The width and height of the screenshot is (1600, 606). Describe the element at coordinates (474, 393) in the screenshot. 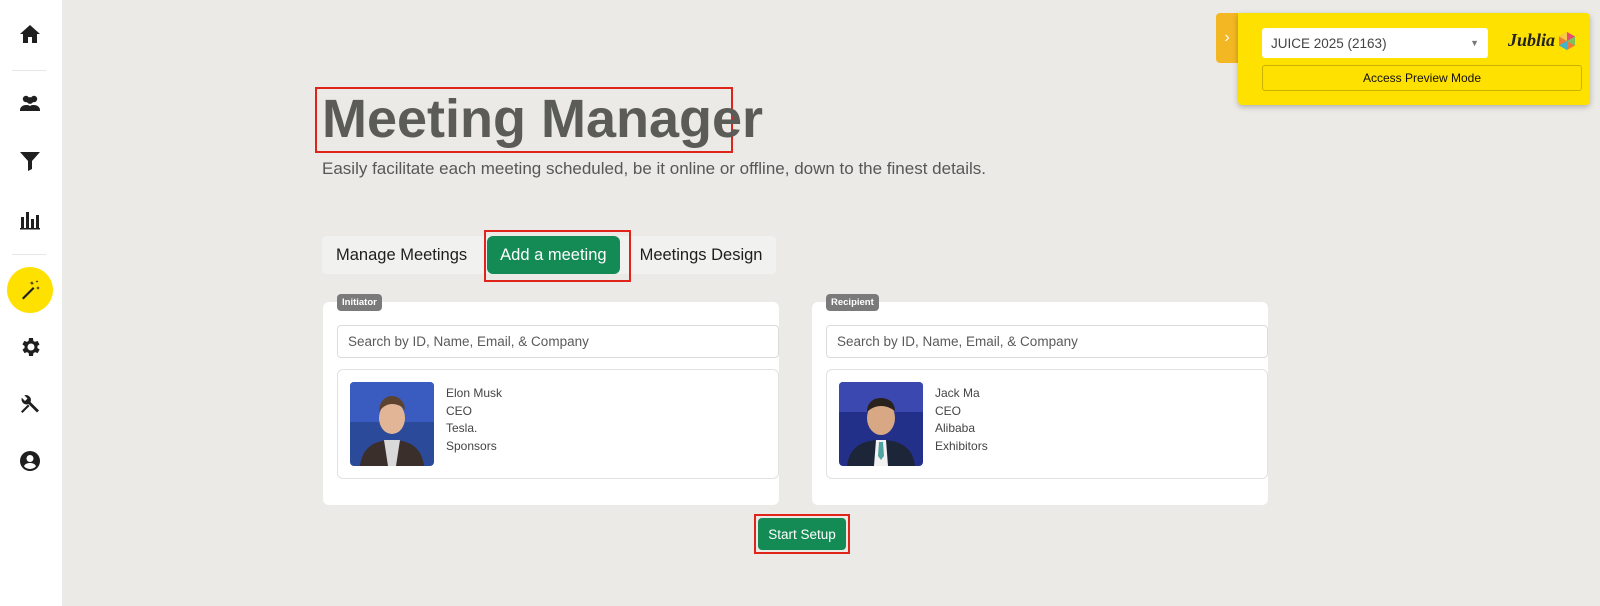

I see `initiator-name: Elon Musk` at that location.